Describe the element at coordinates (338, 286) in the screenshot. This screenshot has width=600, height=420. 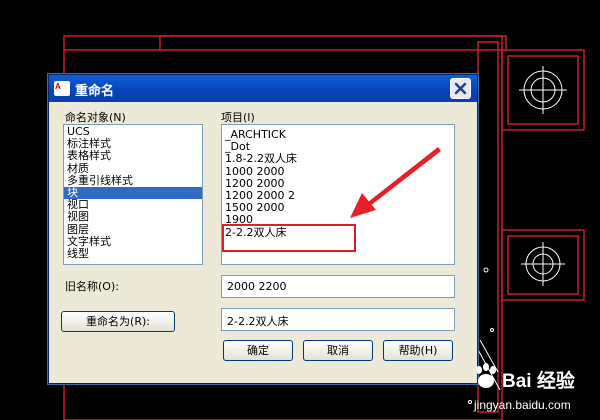
I see `old-name-field: 2000 2200` at that location.